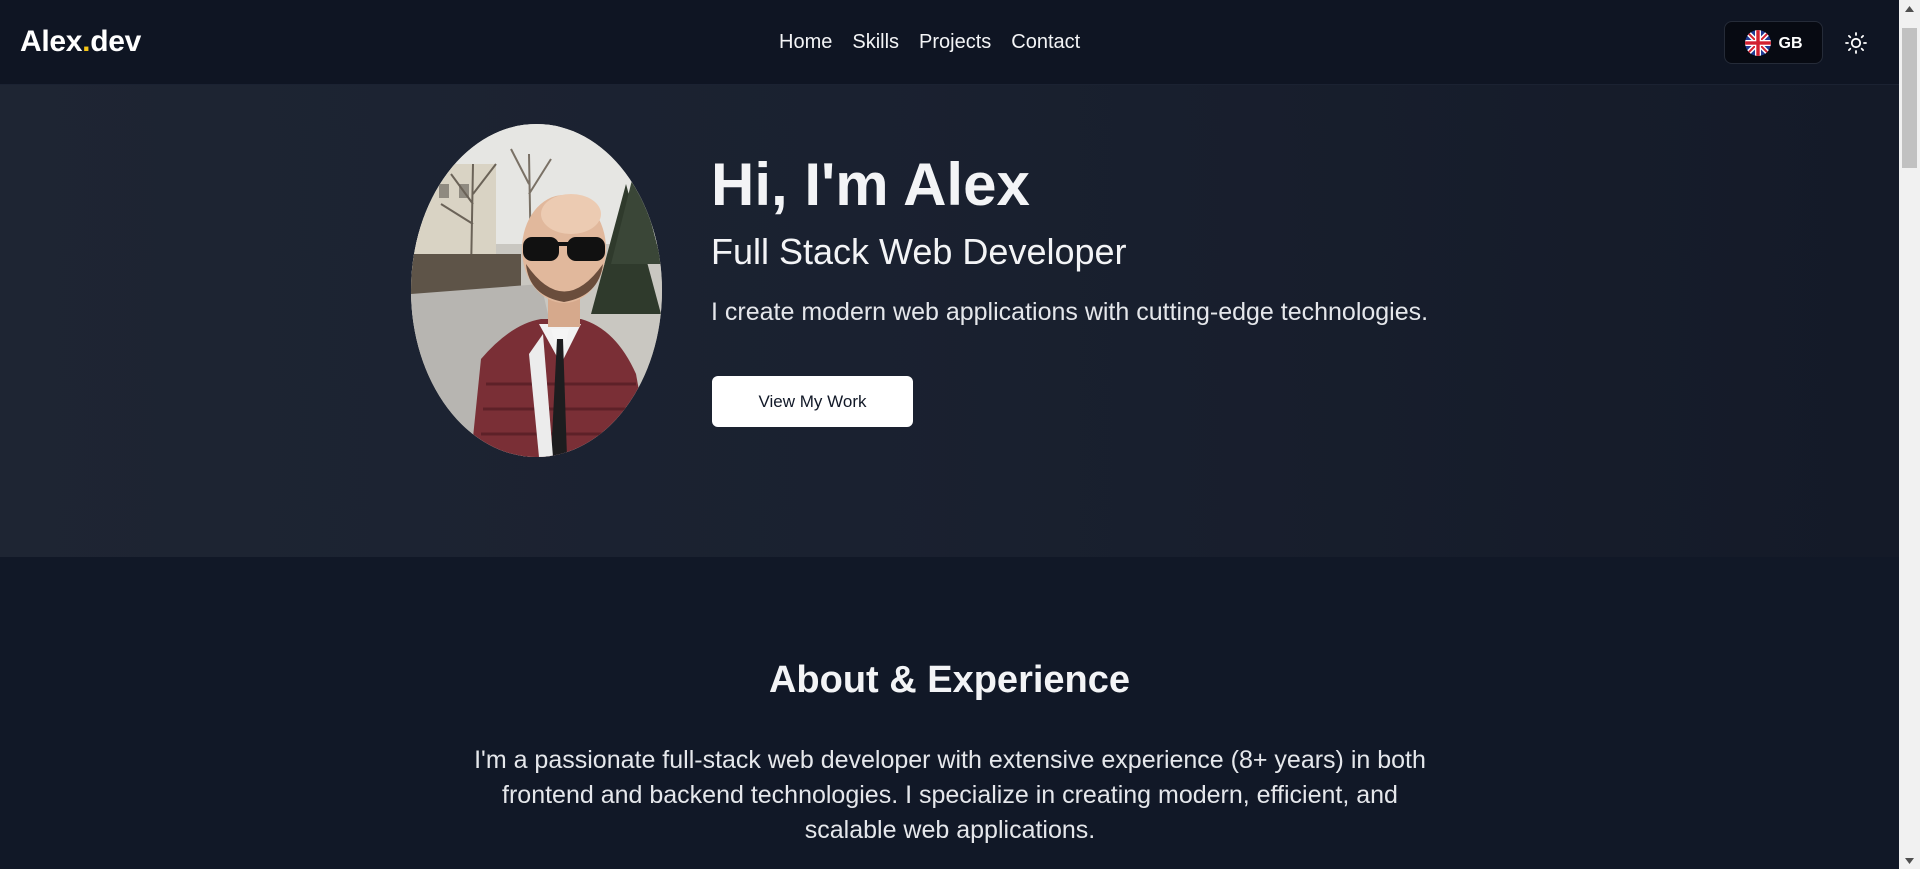 The image size is (1920, 869). I want to click on profile-photo, so click(536, 290).